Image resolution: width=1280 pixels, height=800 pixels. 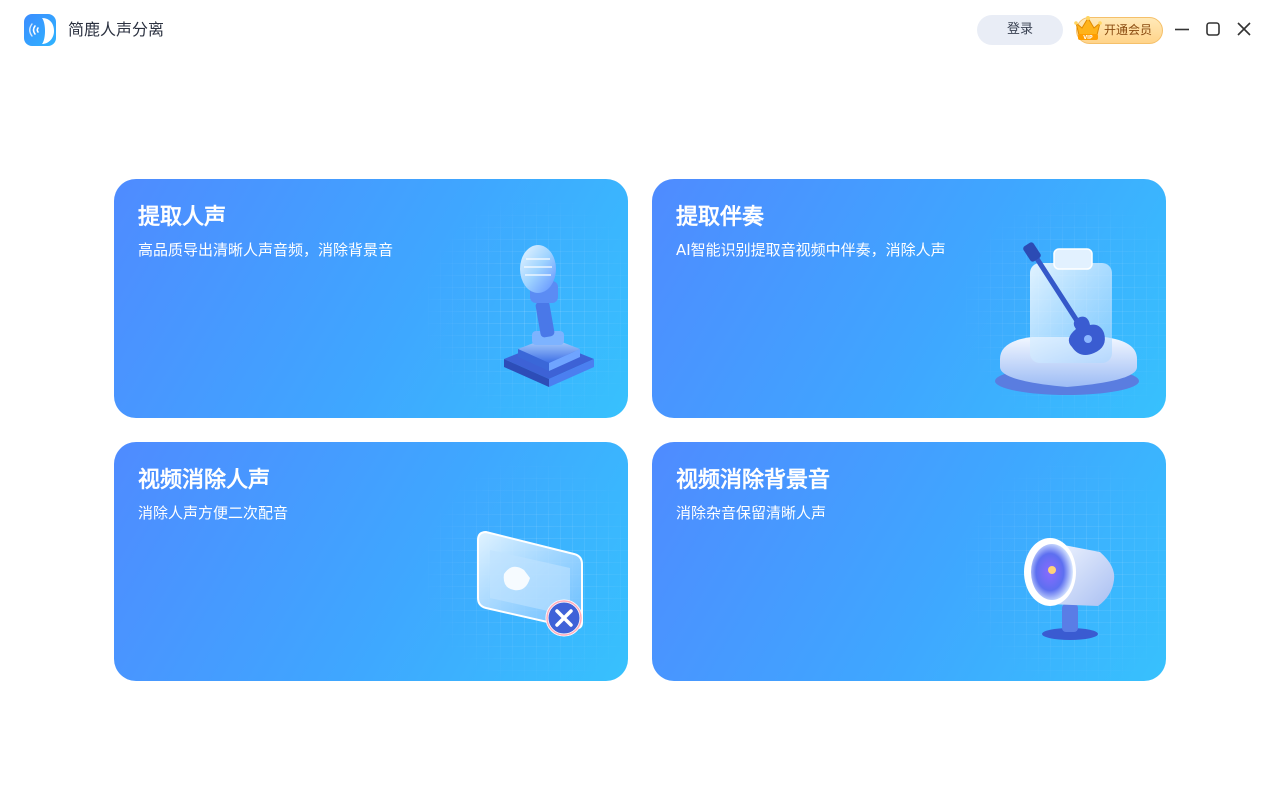 What do you see at coordinates (909, 298) in the screenshot?
I see `extract-accompaniment-card: 提取伴奏 AI智能识别提取音视频中伴奏，消除人声` at bounding box center [909, 298].